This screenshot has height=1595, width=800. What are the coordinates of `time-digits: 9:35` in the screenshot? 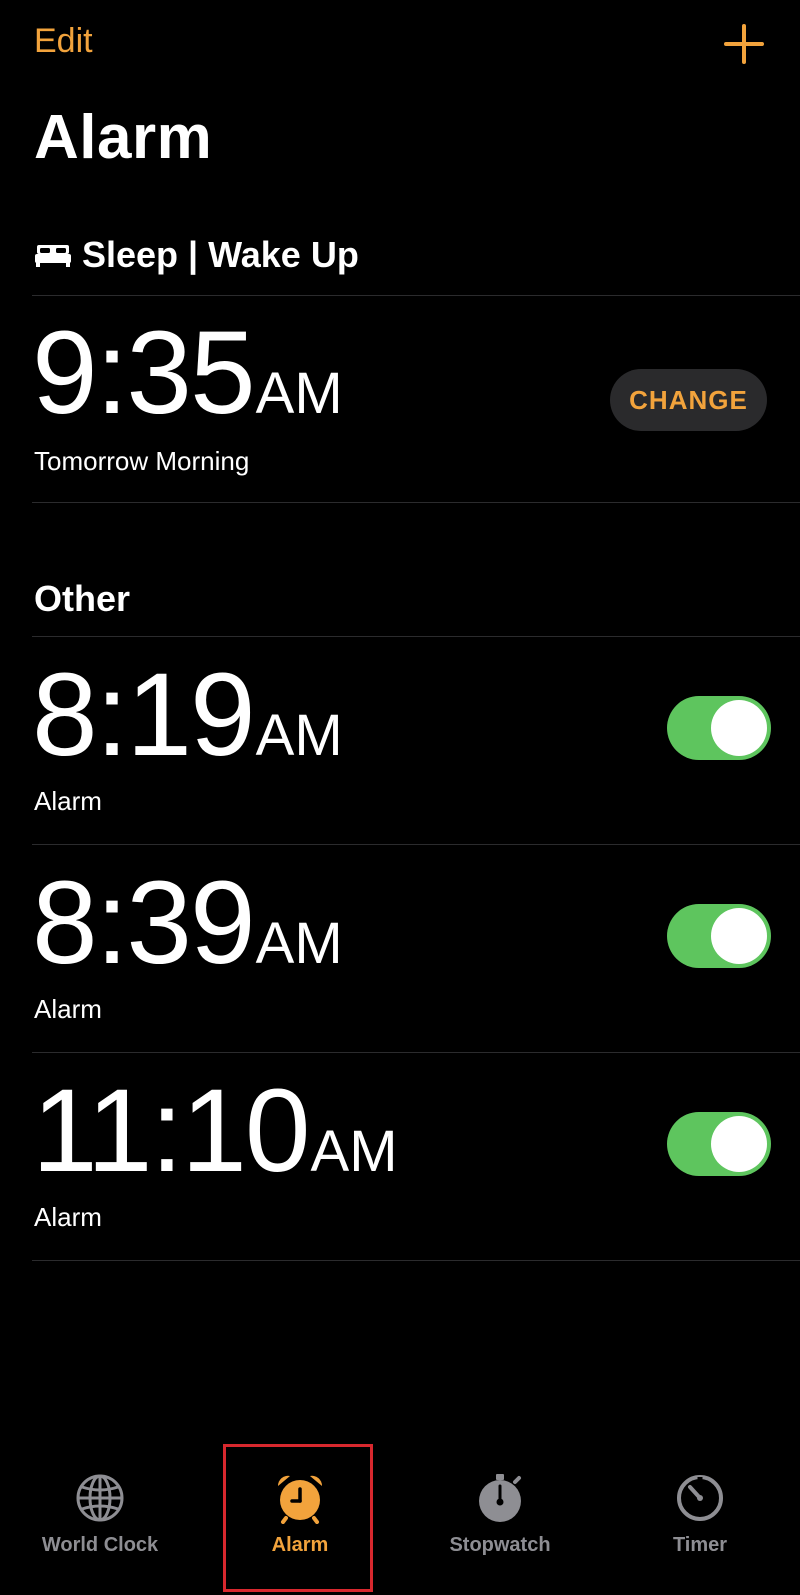 It's located at (144, 373).